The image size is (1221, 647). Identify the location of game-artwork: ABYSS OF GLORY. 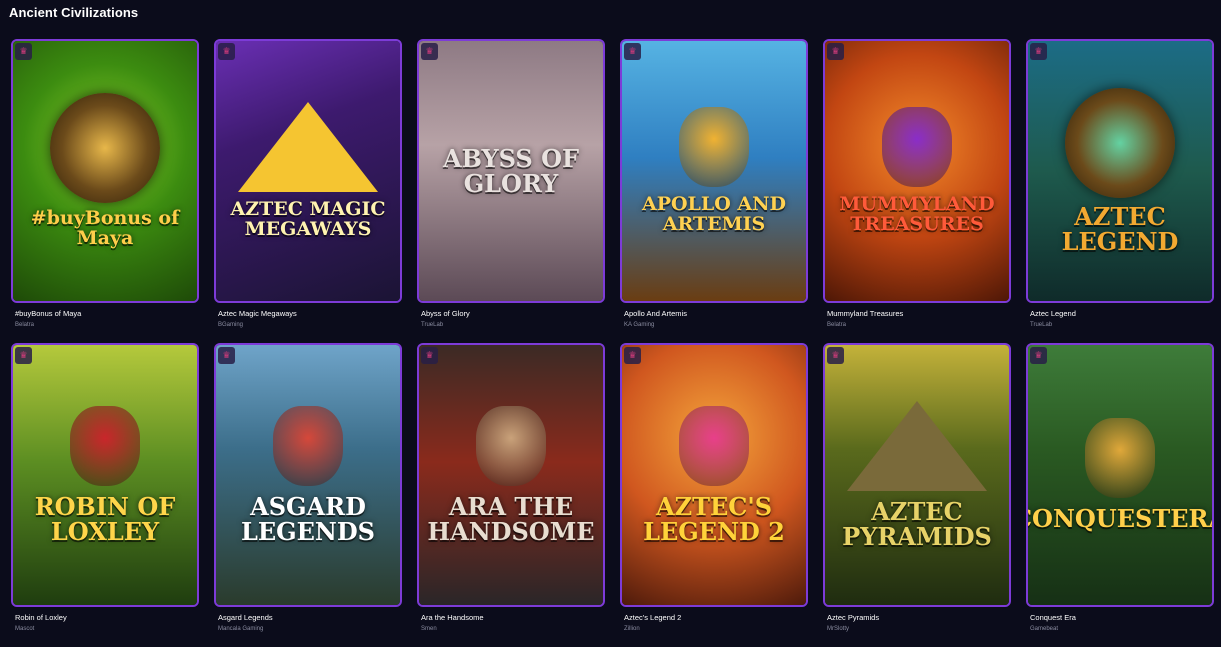
(511, 171).